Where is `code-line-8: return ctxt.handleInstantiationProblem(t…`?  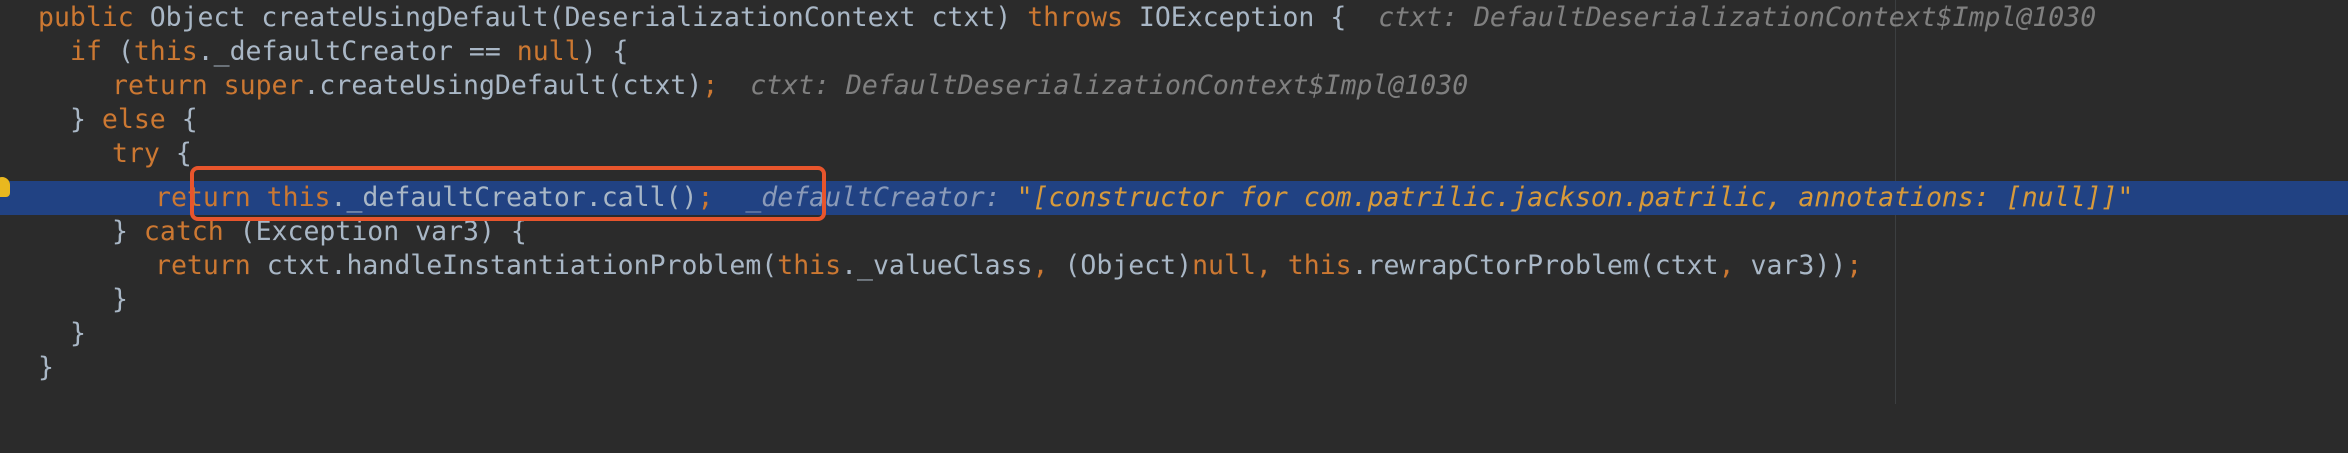
code-line-8: return ctxt.handleInstantiationProblem(t… is located at coordinates (1174, 266).